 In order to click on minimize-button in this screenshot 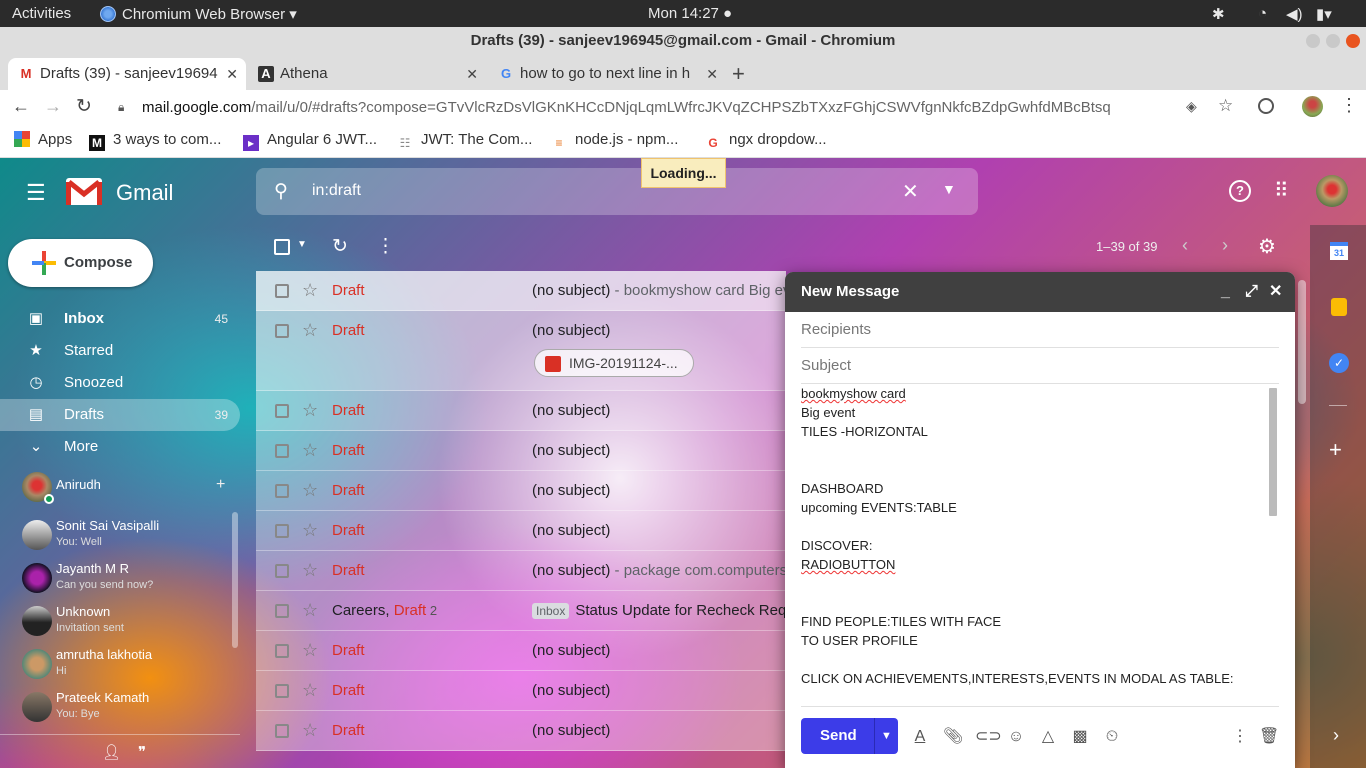, I will do `click(1313, 41)`.